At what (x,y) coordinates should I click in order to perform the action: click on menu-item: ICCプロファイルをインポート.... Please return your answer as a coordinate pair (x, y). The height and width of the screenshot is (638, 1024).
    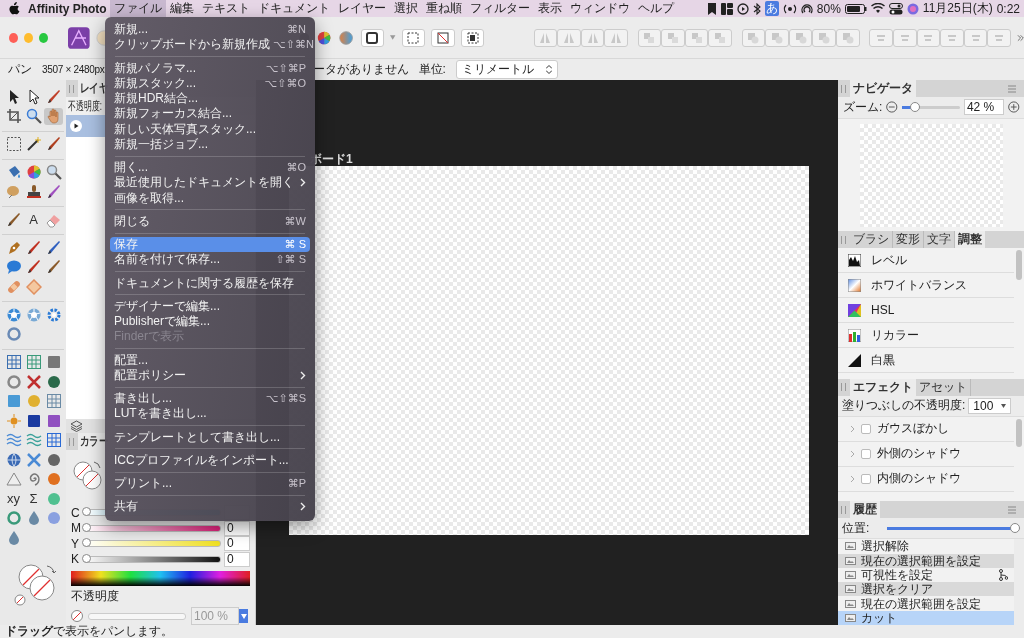
    Looking at the image, I should click on (210, 460).